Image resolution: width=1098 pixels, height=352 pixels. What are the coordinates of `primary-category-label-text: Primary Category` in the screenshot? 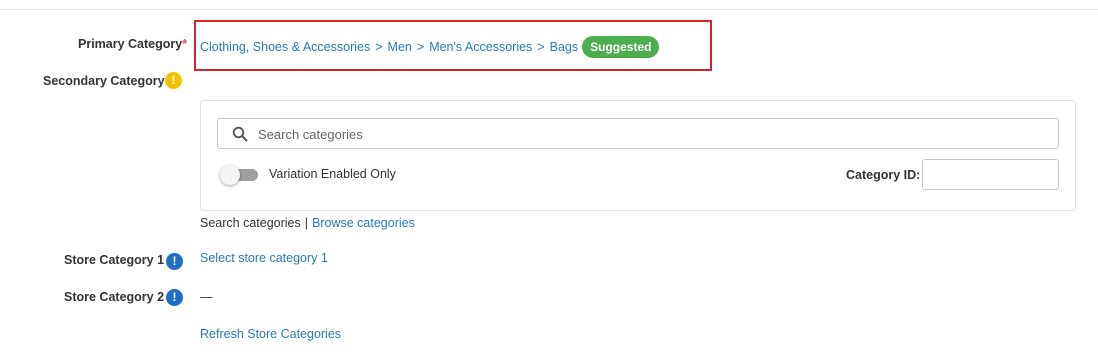 It's located at (130, 44).